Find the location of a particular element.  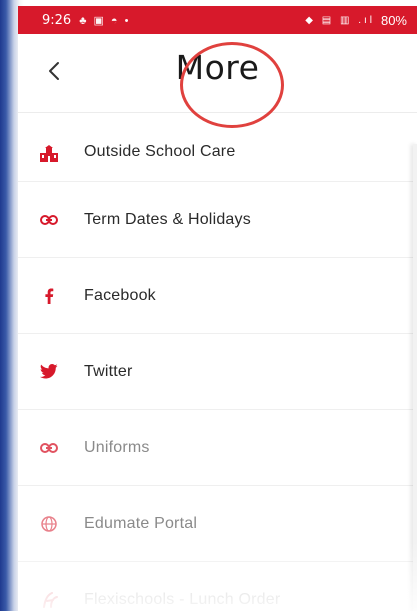

twitter-icon is located at coordinates (49, 372).